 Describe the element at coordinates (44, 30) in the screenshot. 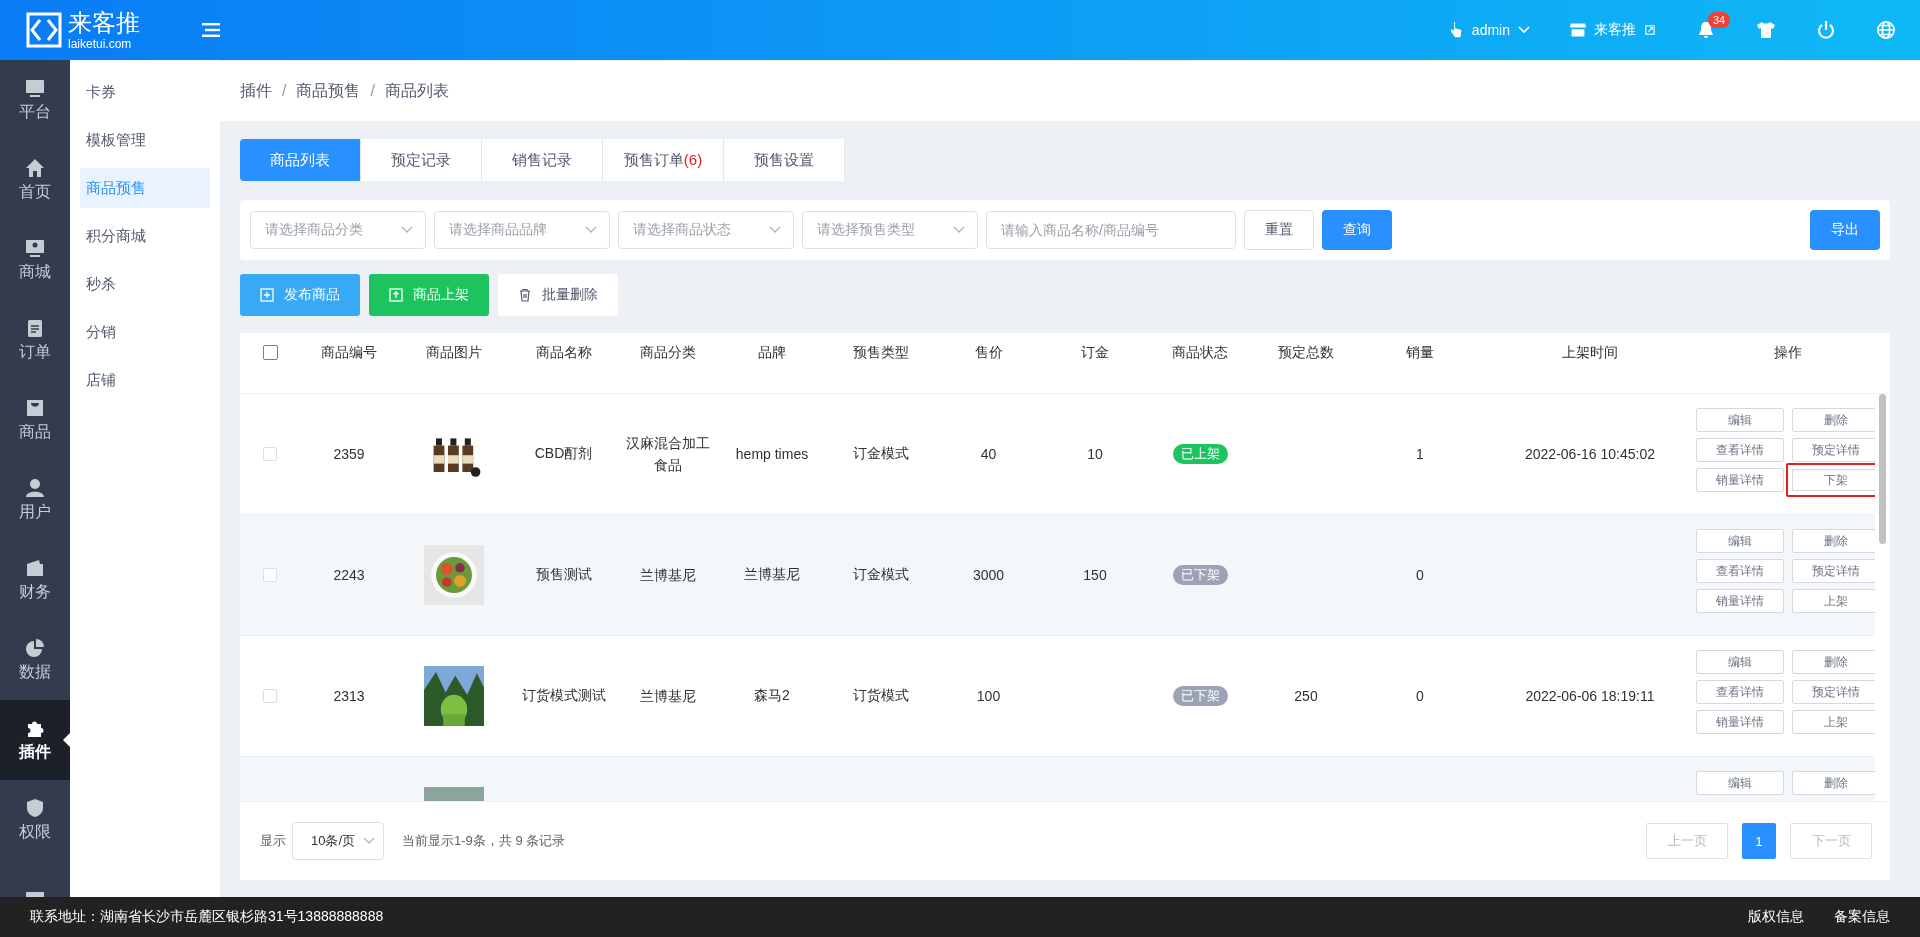

I see `logo-icon` at that location.